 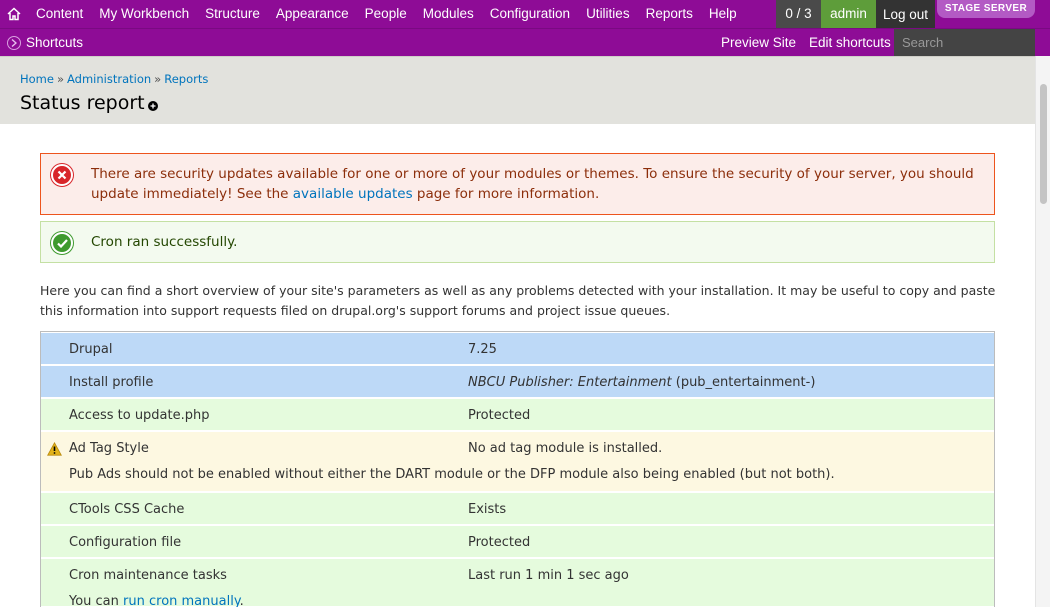 I want to click on page-title: Status report, so click(x=82, y=103).